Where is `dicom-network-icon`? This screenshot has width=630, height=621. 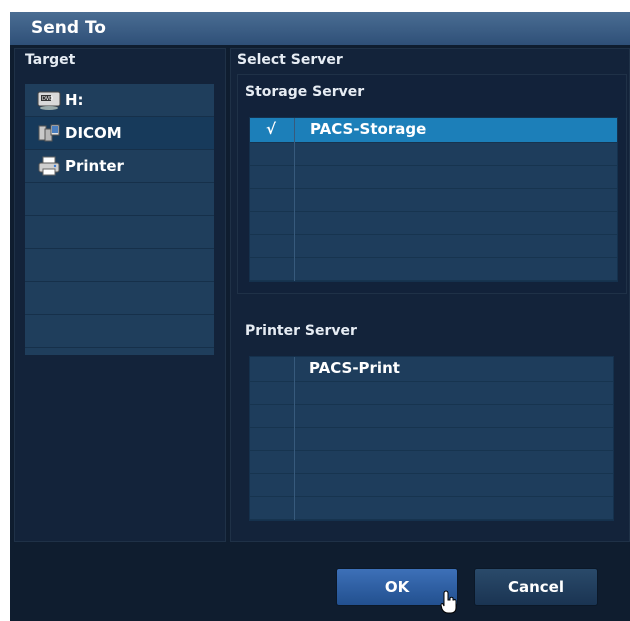 dicom-network-icon is located at coordinates (49, 133).